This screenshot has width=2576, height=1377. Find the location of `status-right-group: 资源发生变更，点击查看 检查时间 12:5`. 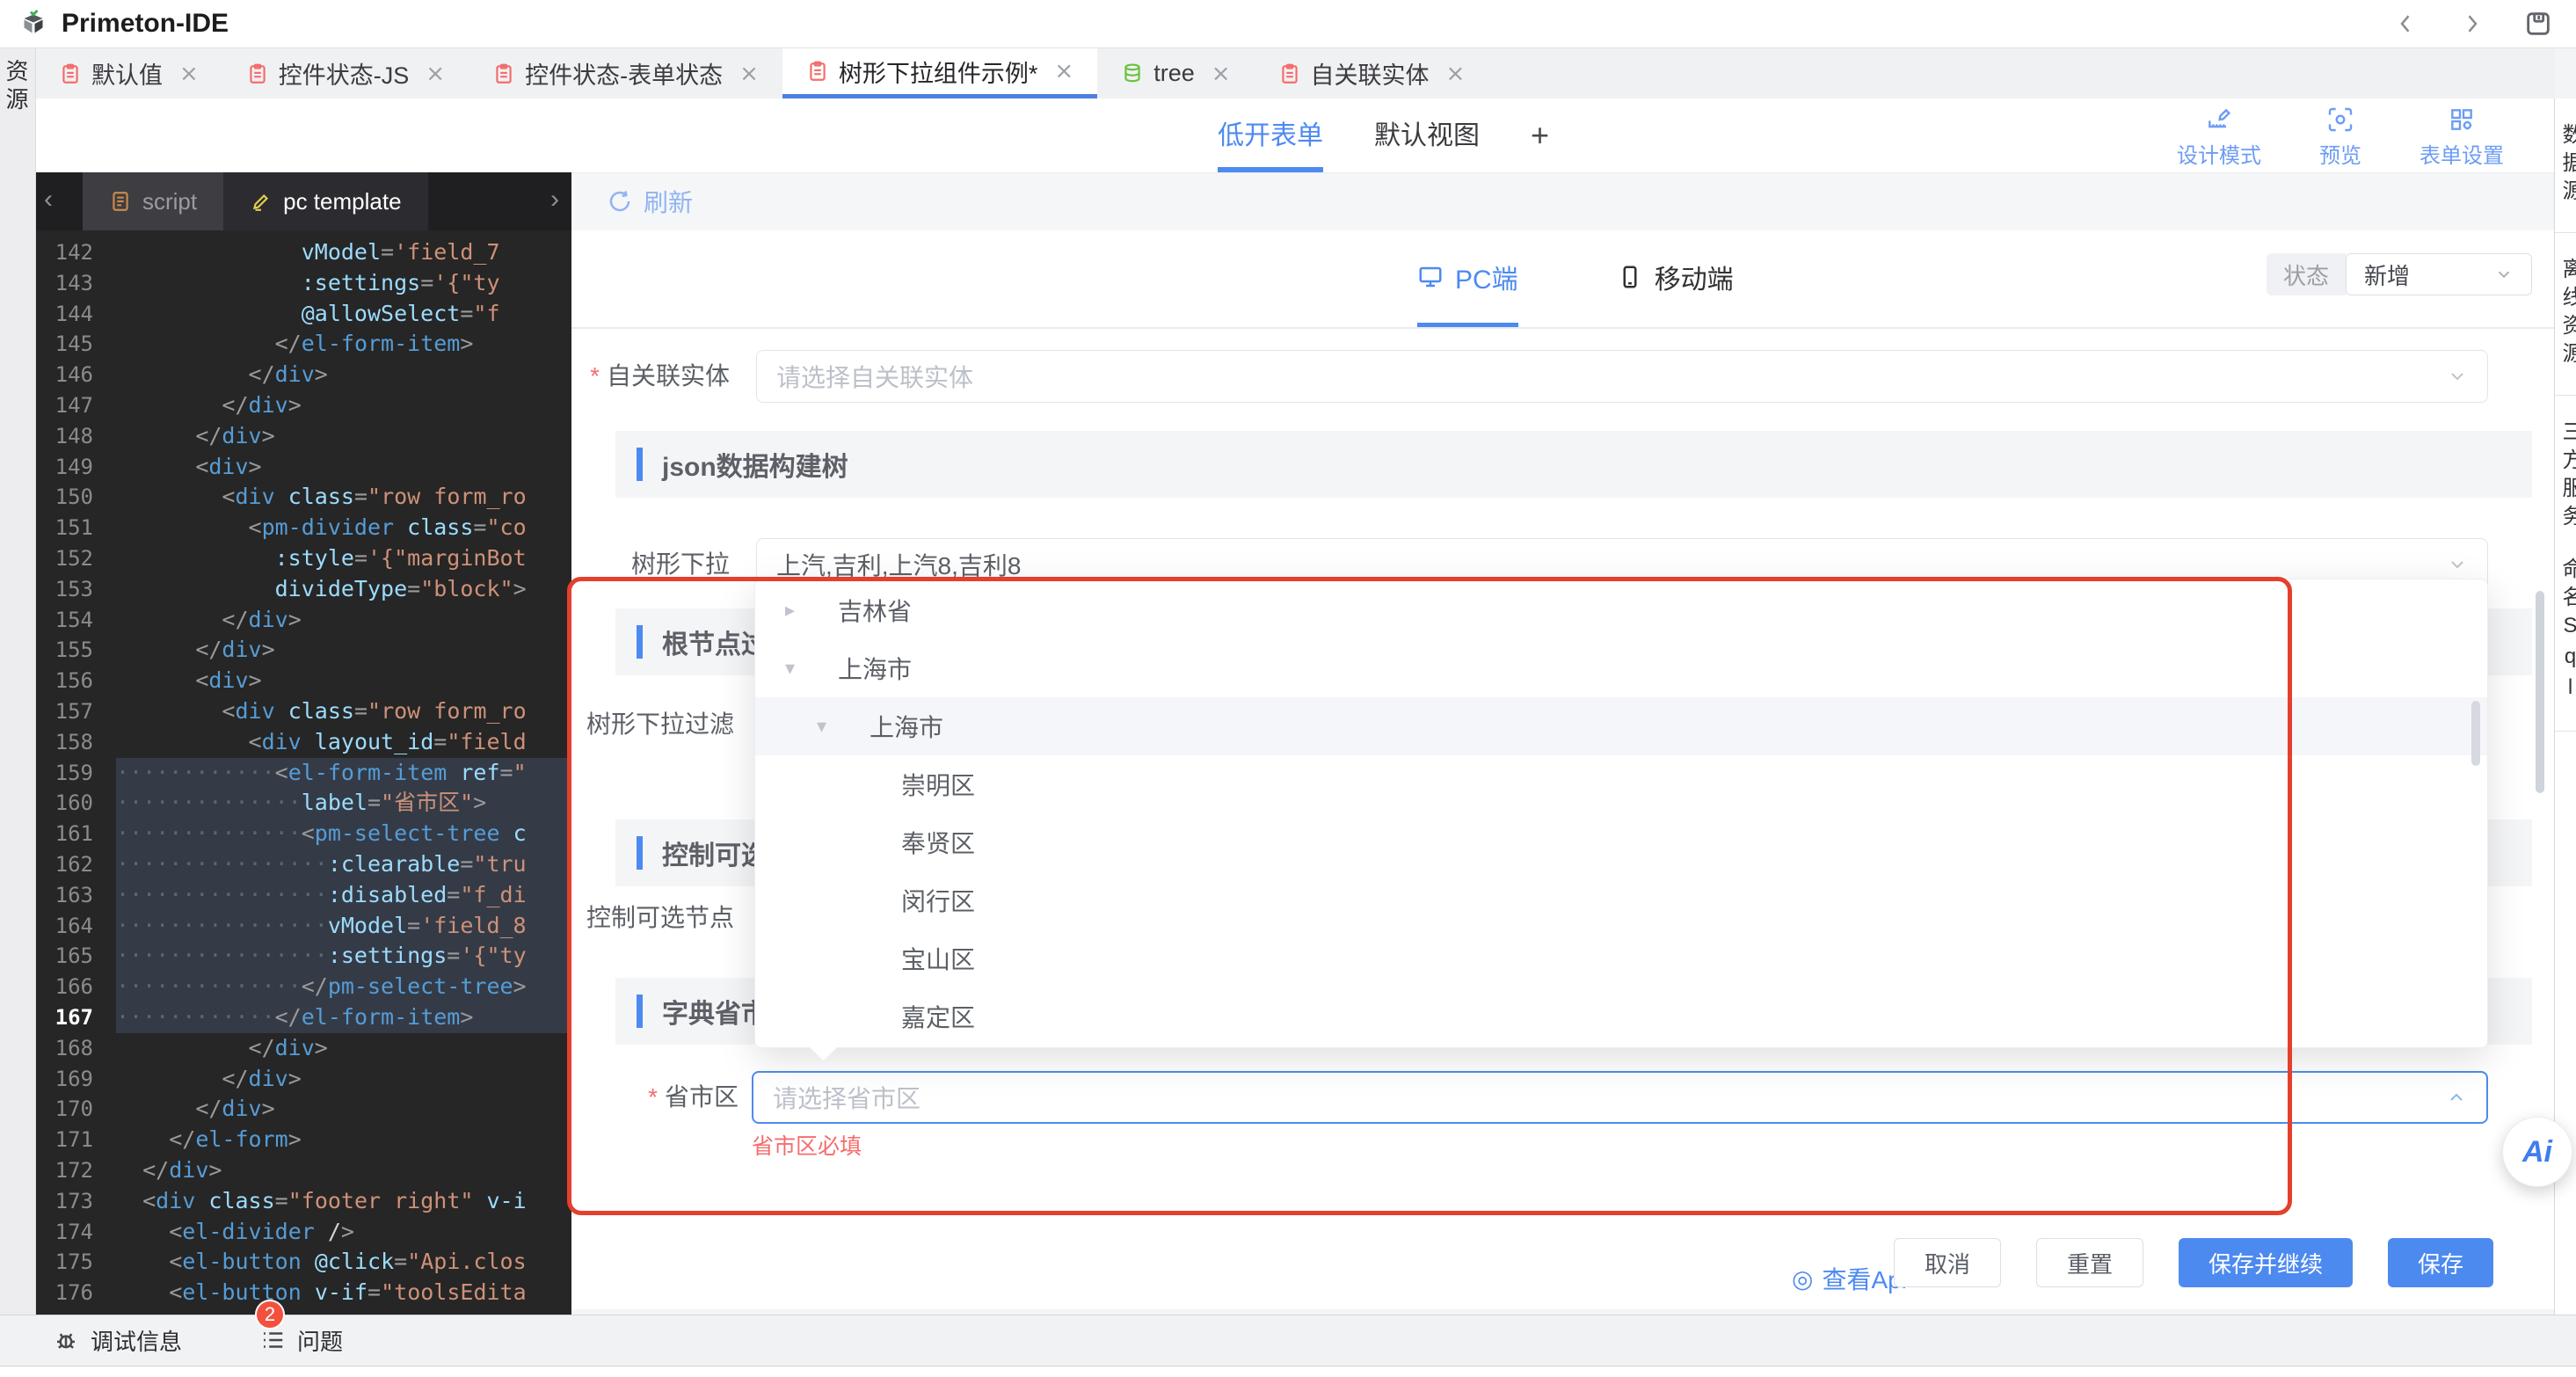

status-right-group: 资源发生变更，点击查看 检查时间 12:5 is located at coordinates (2215, 1374).